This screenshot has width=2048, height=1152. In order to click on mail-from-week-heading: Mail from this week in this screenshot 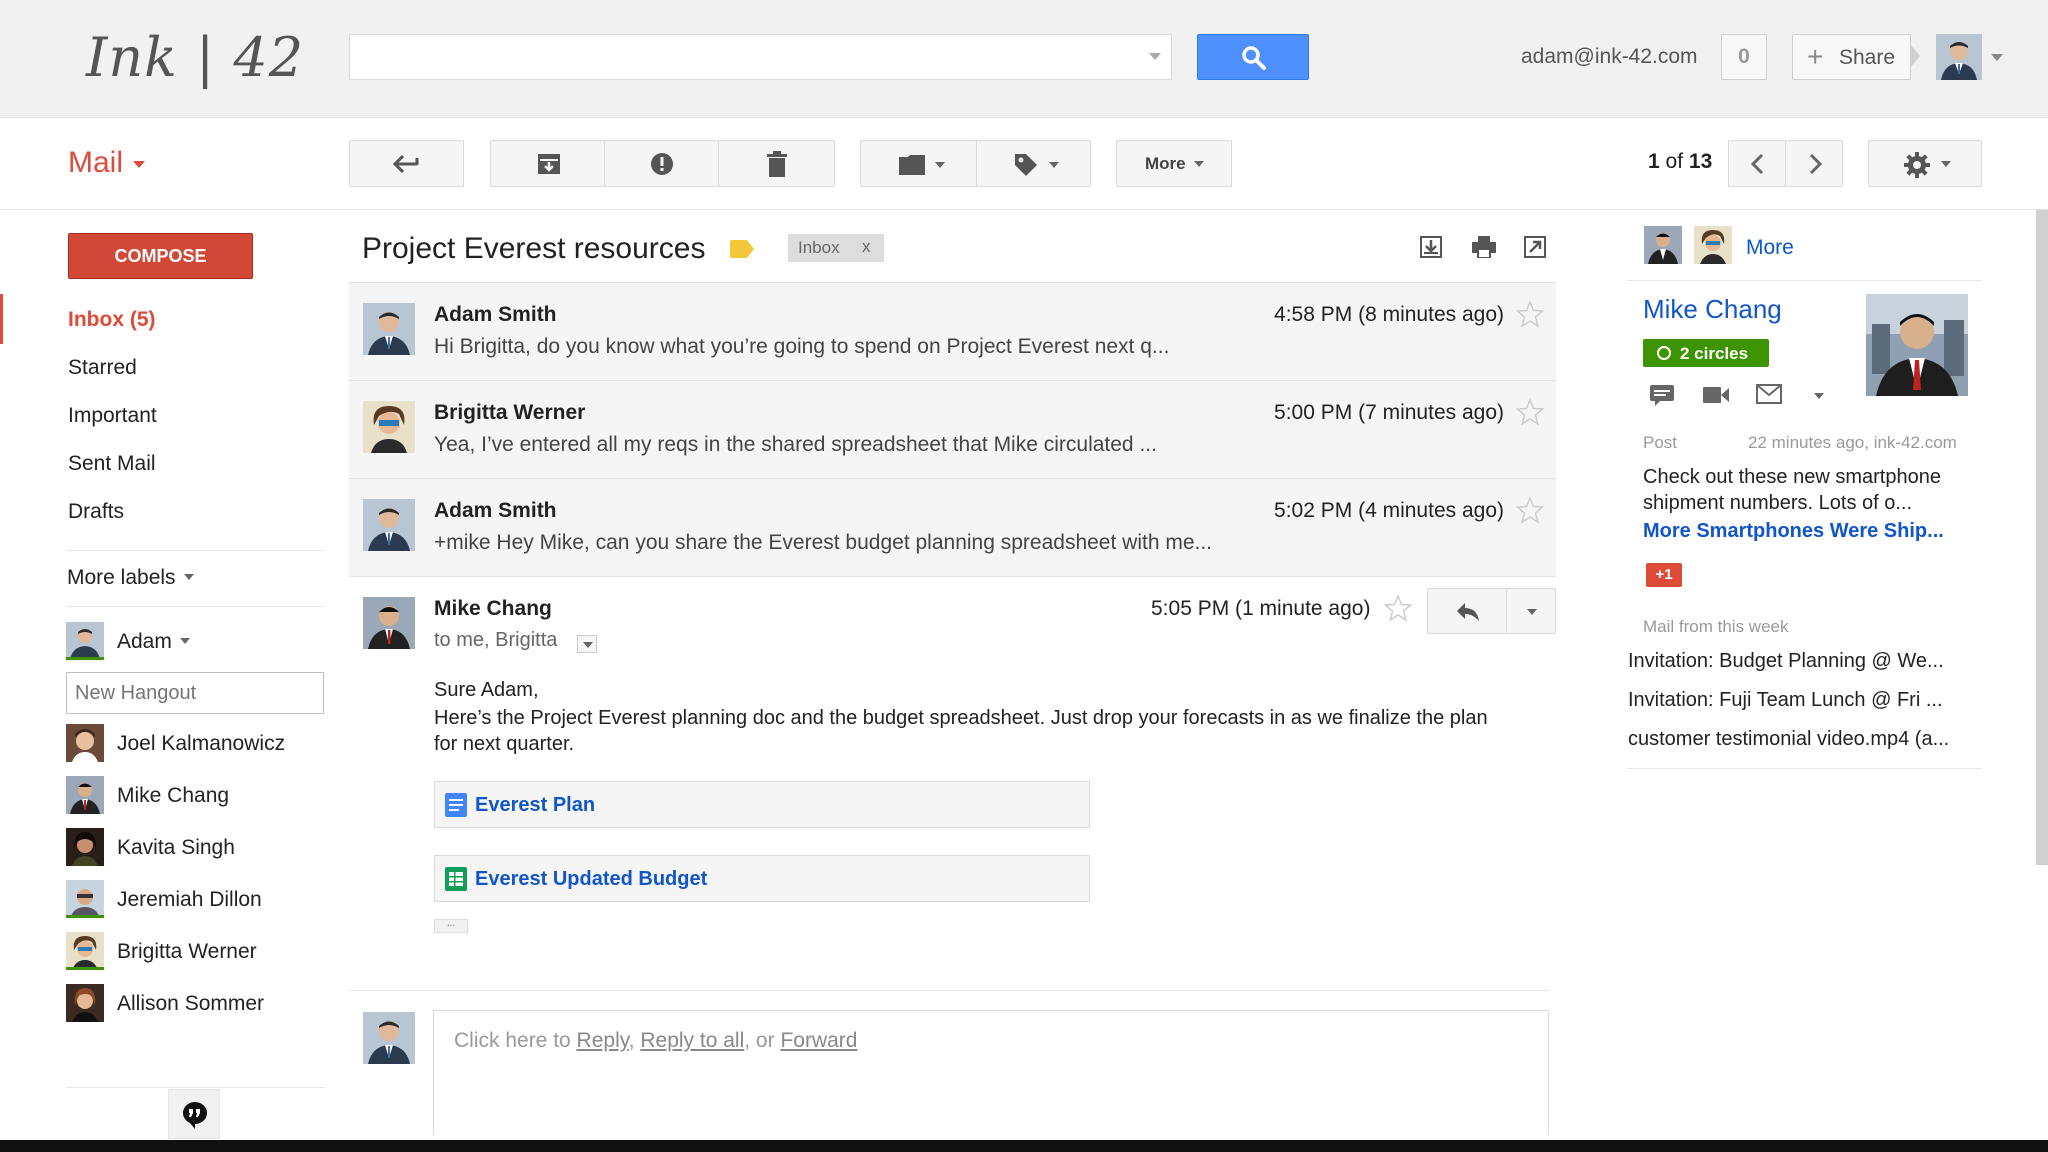, I will do `click(1716, 626)`.